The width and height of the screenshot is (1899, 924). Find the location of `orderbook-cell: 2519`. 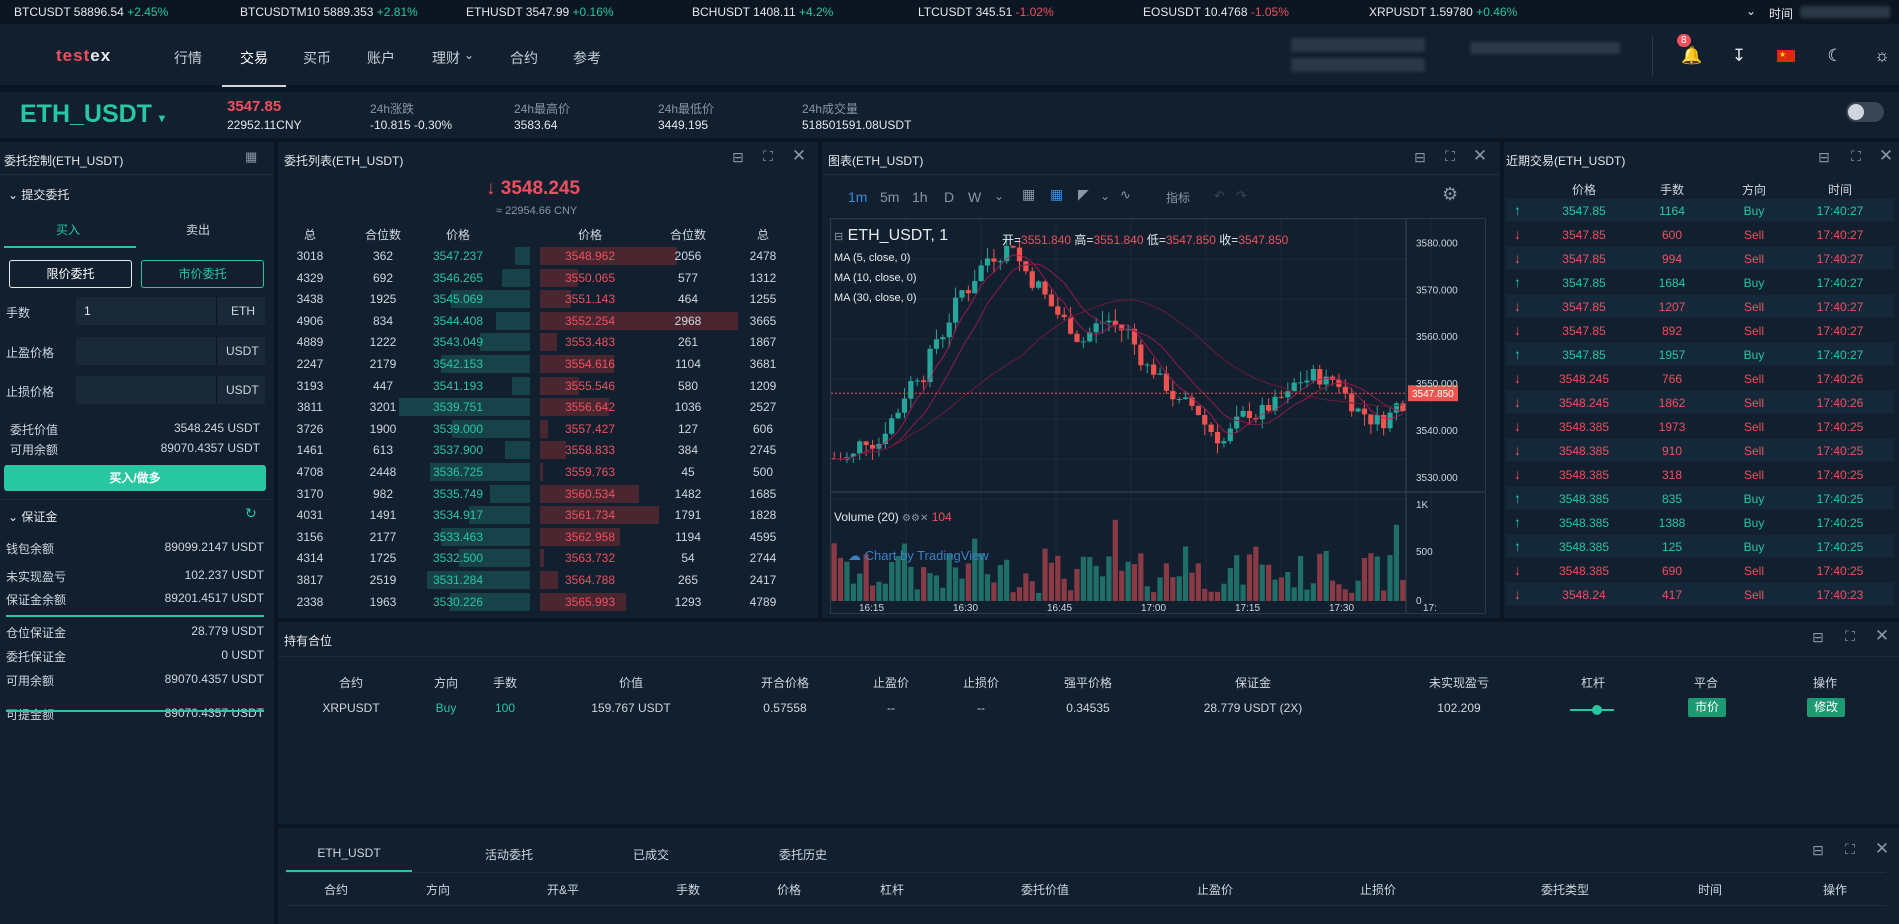

orderbook-cell: 2519 is located at coordinates (383, 580).